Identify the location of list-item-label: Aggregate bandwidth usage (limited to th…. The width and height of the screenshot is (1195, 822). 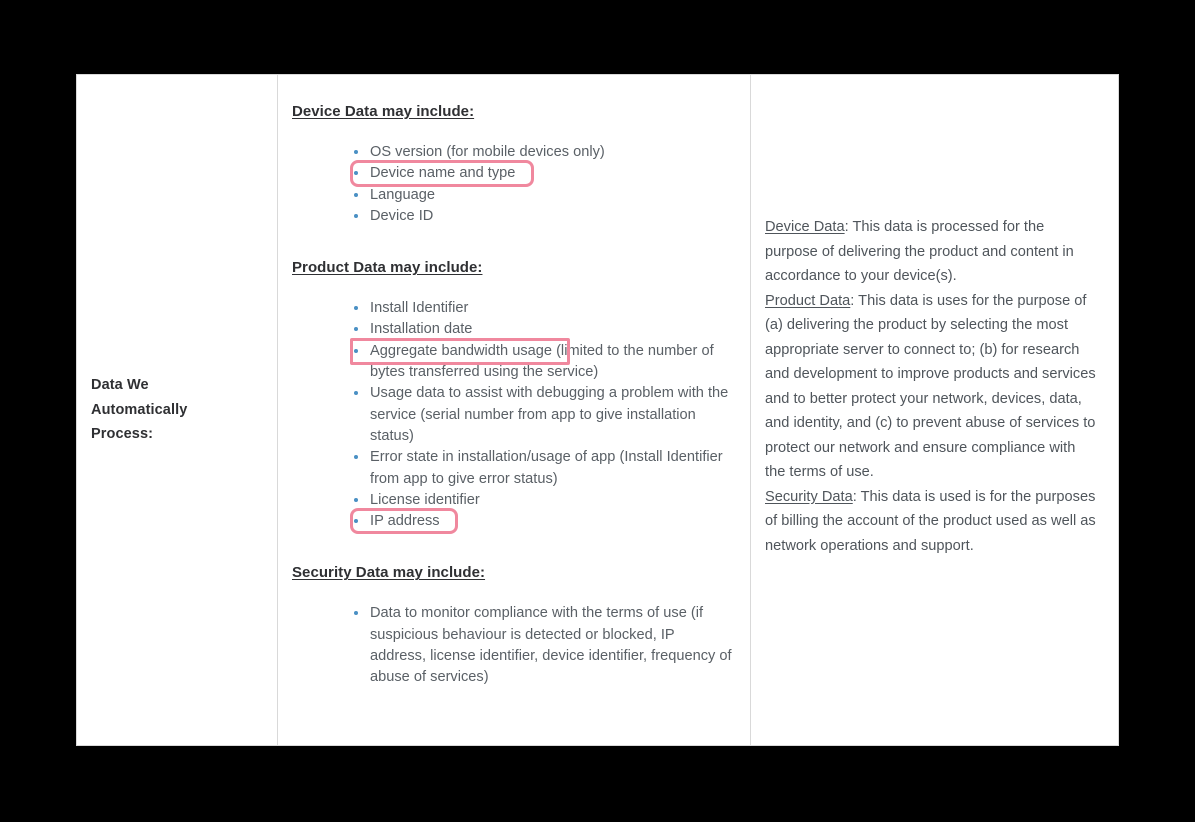
(542, 361).